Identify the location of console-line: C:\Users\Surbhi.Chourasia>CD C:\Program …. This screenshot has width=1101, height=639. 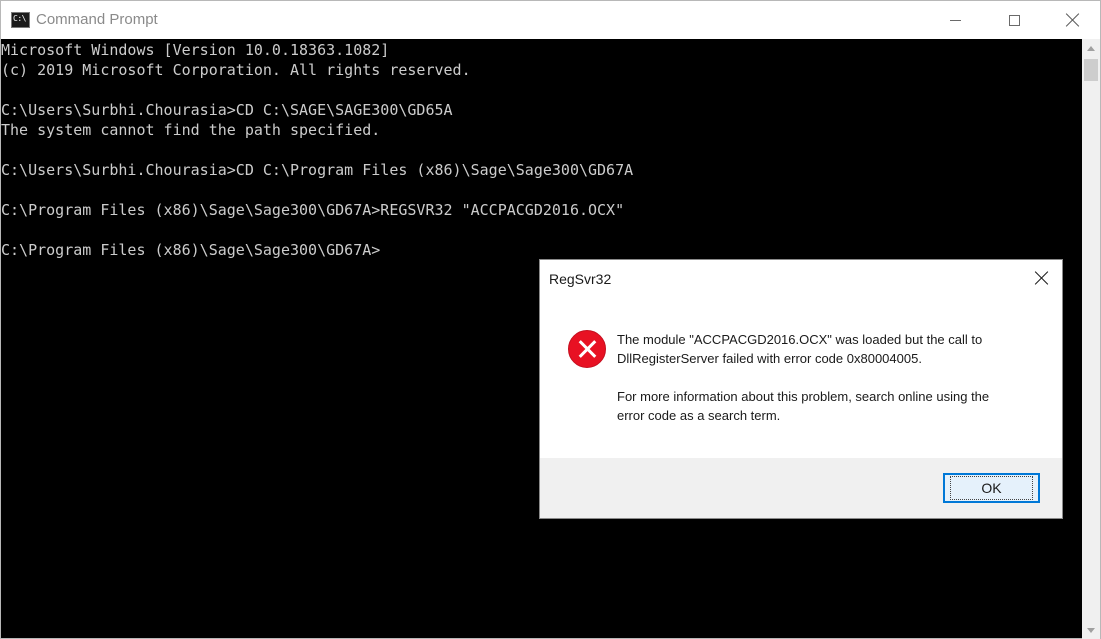
(317, 170).